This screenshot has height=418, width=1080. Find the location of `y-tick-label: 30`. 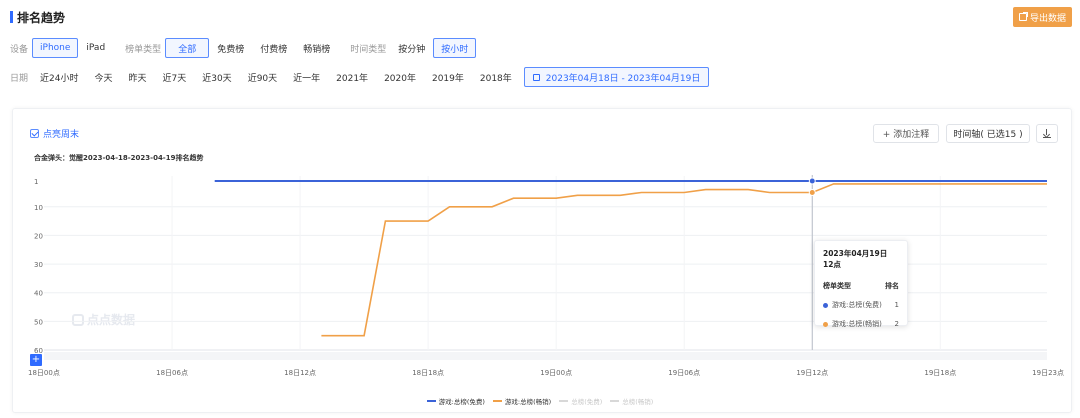

y-tick-label: 30 is located at coordinates (38, 265).